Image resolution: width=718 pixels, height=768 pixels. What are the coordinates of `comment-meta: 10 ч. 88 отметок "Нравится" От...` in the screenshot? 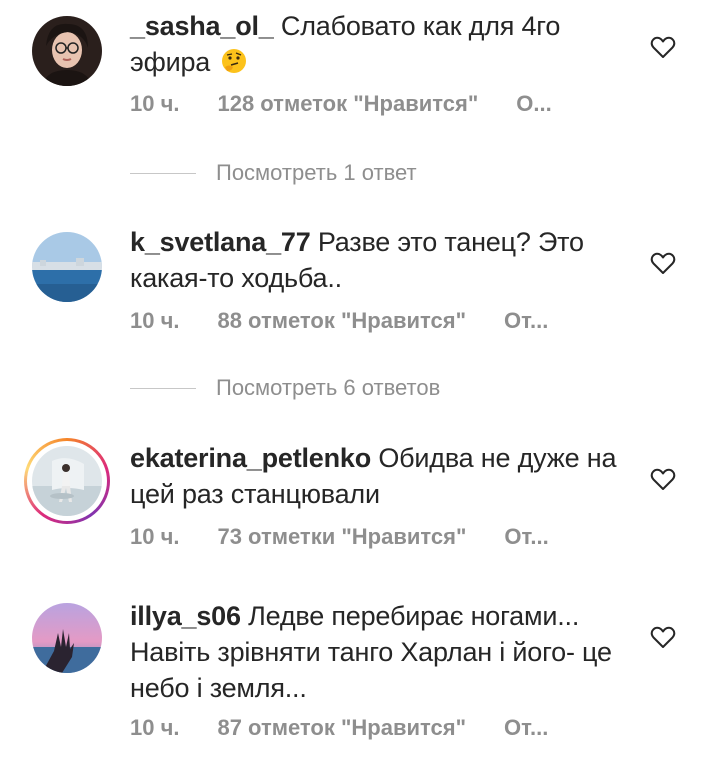 It's located at (339, 321).